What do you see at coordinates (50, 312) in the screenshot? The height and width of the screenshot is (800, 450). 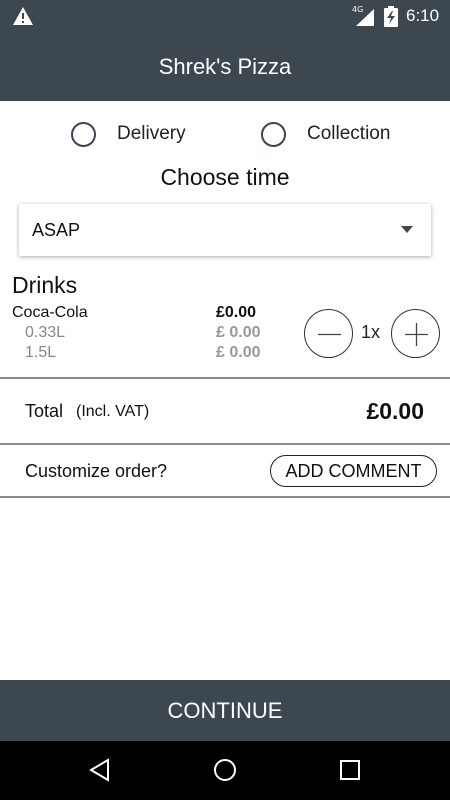 I see `product-name: Coca-Cola` at bounding box center [50, 312].